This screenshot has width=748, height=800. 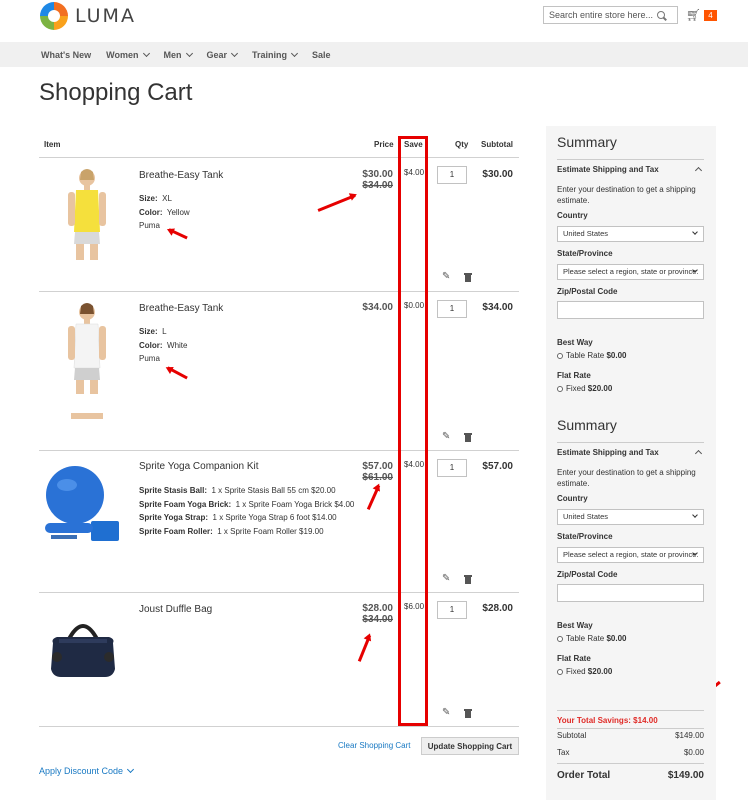 What do you see at coordinates (462, 144) in the screenshot?
I see `col-header-qty: Qty` at bounding box center [462, 144].